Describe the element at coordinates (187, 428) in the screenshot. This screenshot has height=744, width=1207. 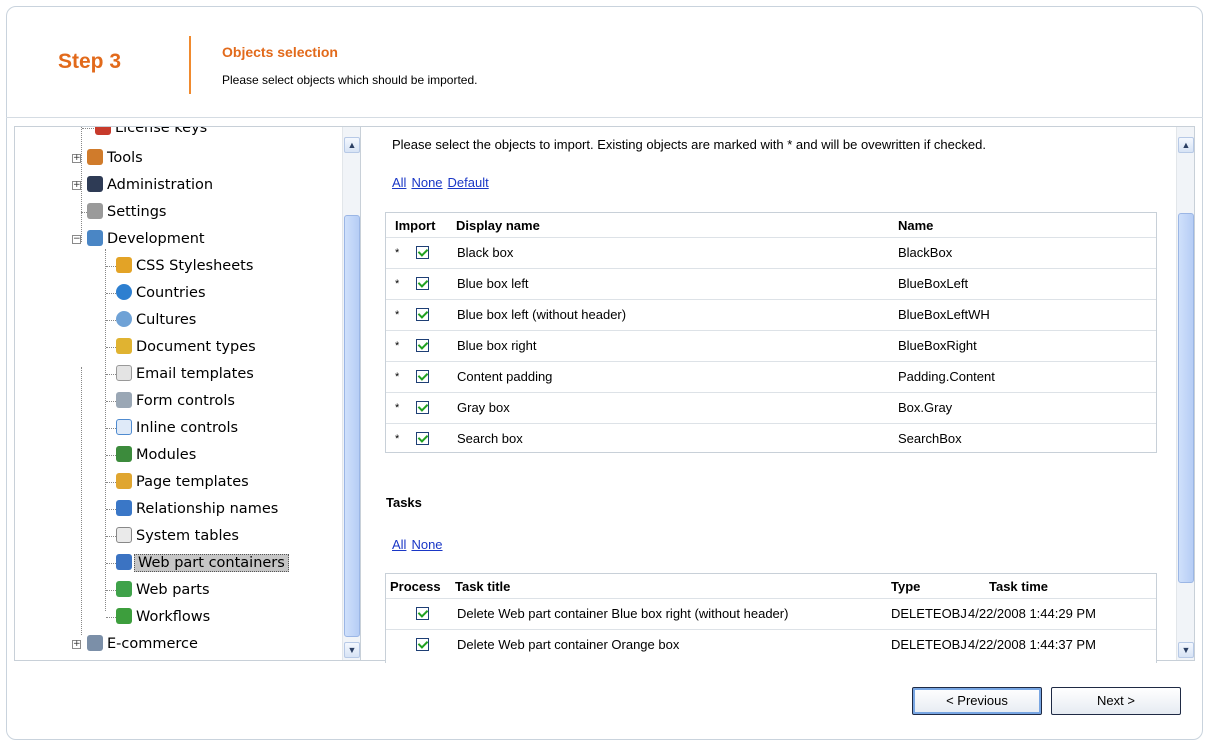
I see `tree-item-label: Inline controls` at that location.